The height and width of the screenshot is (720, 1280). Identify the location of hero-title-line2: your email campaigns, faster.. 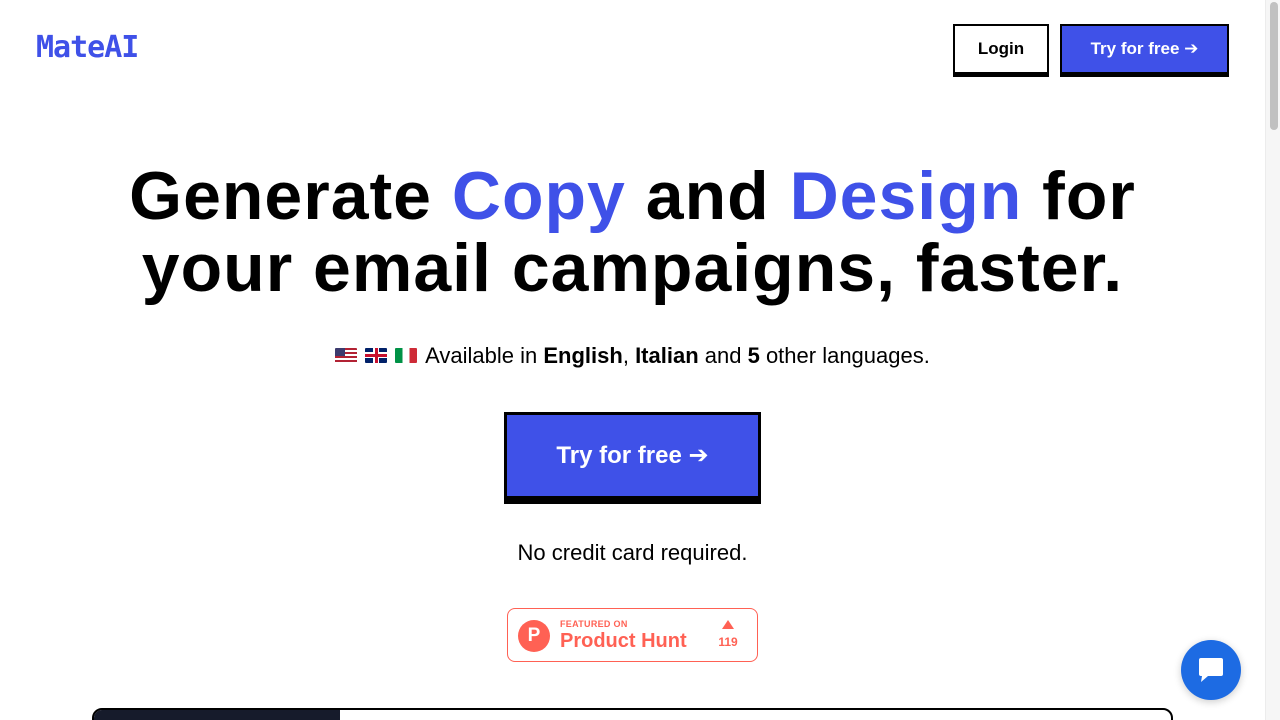
(632, 268).